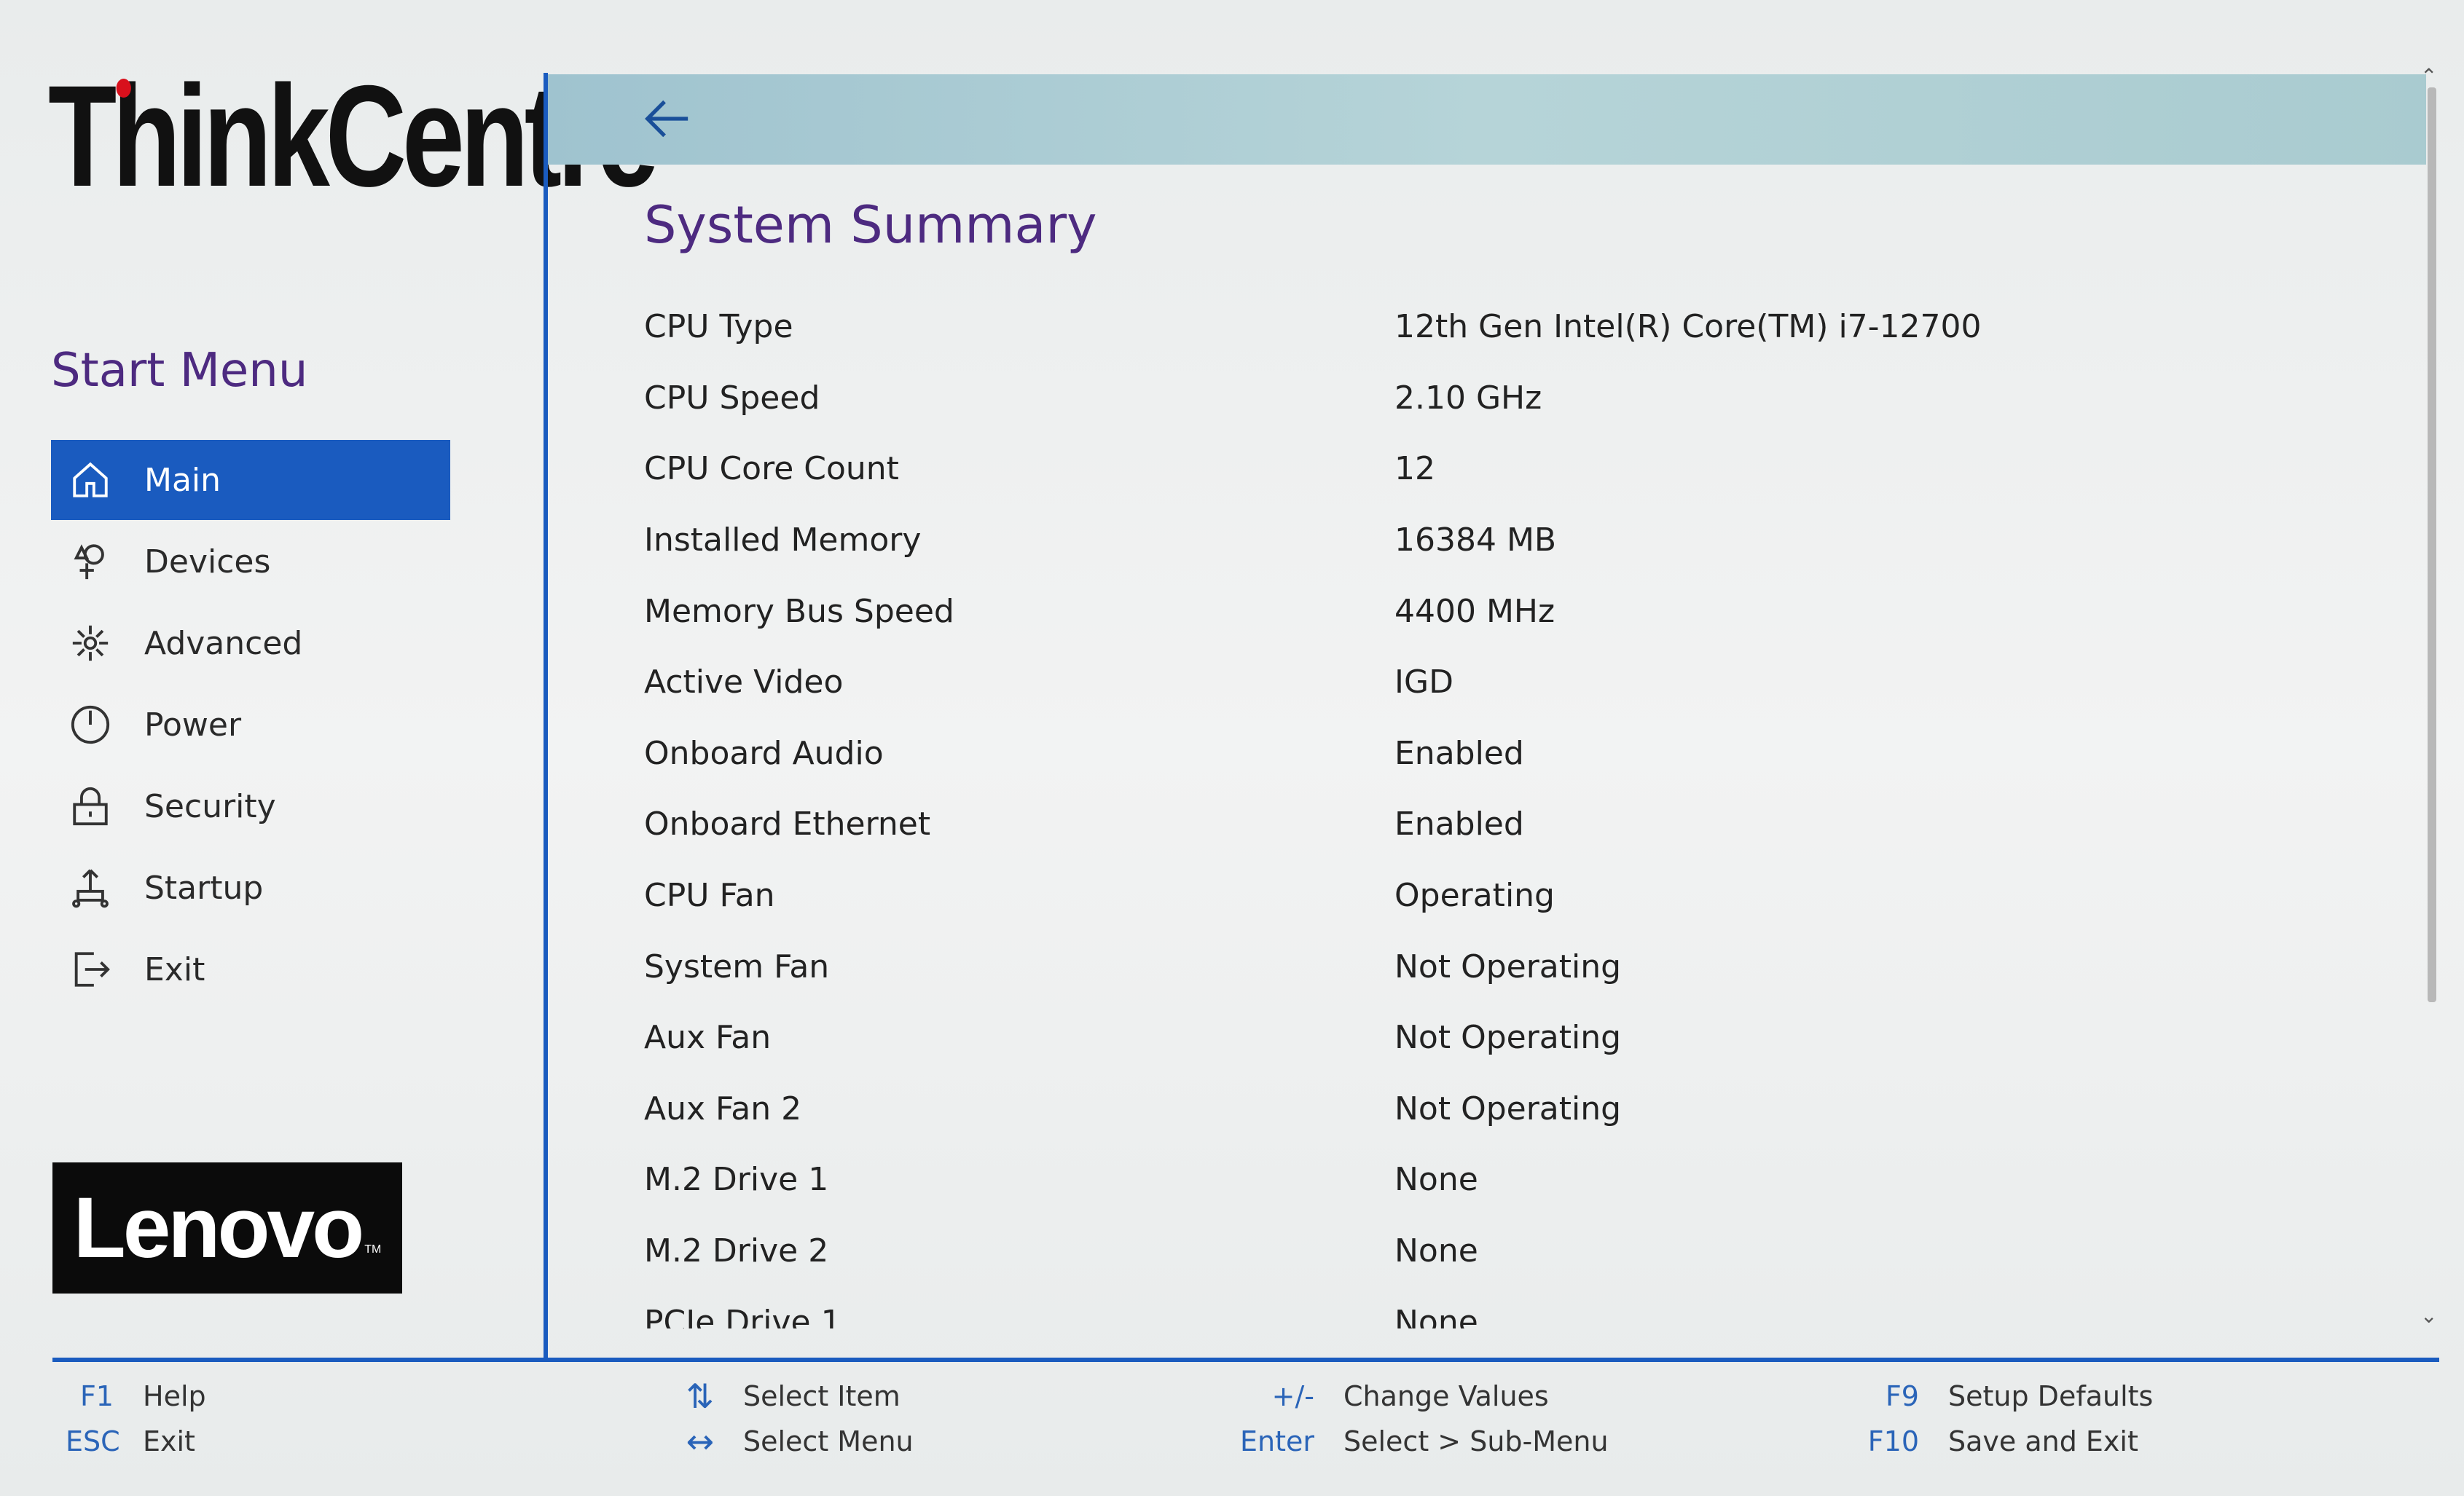  Describe the element at coordinates (1688, 327) in the screenshot. I see `row-value: 12th Gen Intel(R) Core(TM) i7-12700` at that location.